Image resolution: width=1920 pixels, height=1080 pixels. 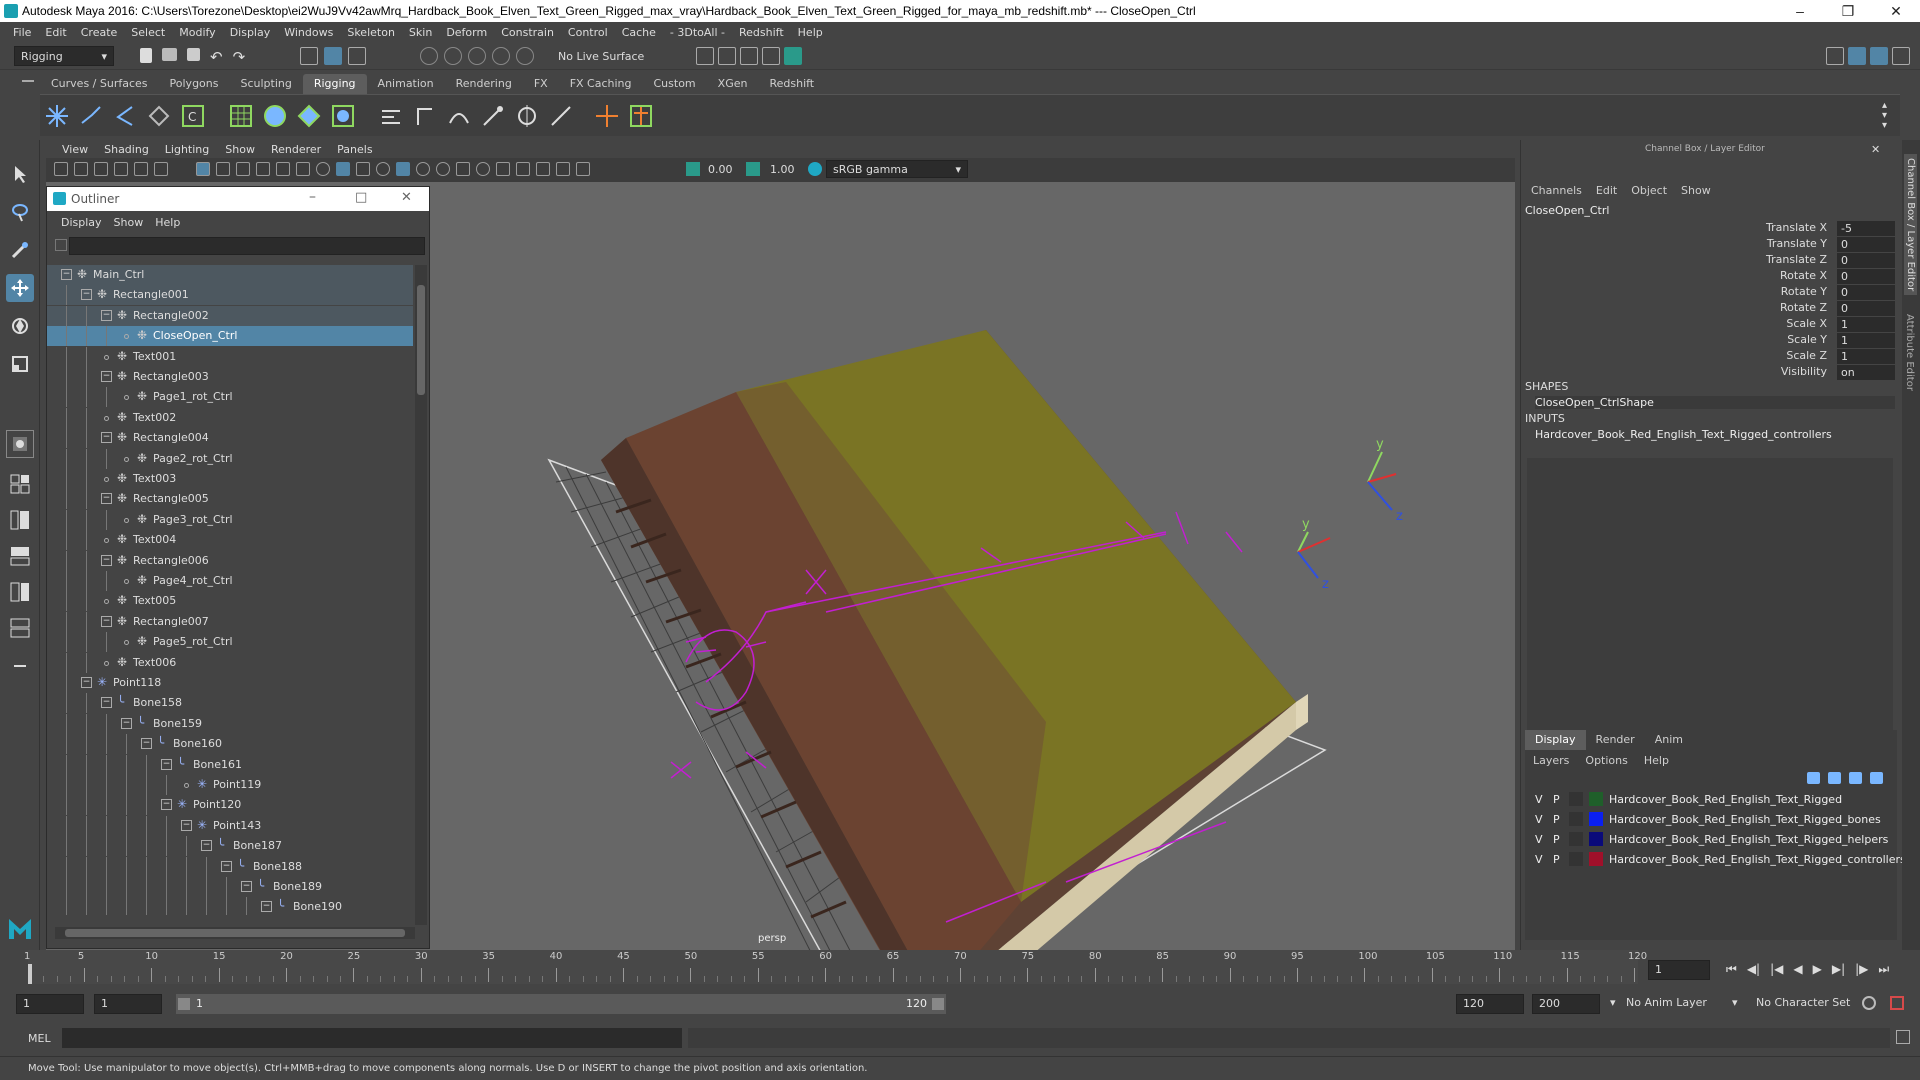 What do you see at coordinates (197, 32) in the screenshot?
I see `menu-modify: Modify` at bounding box center [197, 32].